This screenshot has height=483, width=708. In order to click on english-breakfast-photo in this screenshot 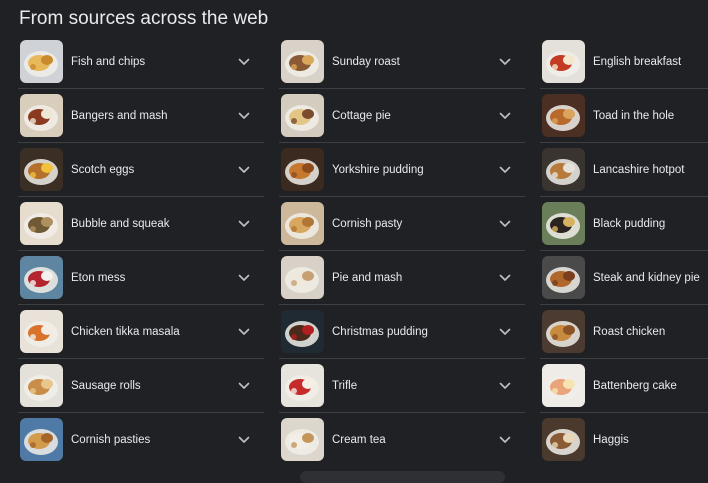, I will do `click(563, 61)`.